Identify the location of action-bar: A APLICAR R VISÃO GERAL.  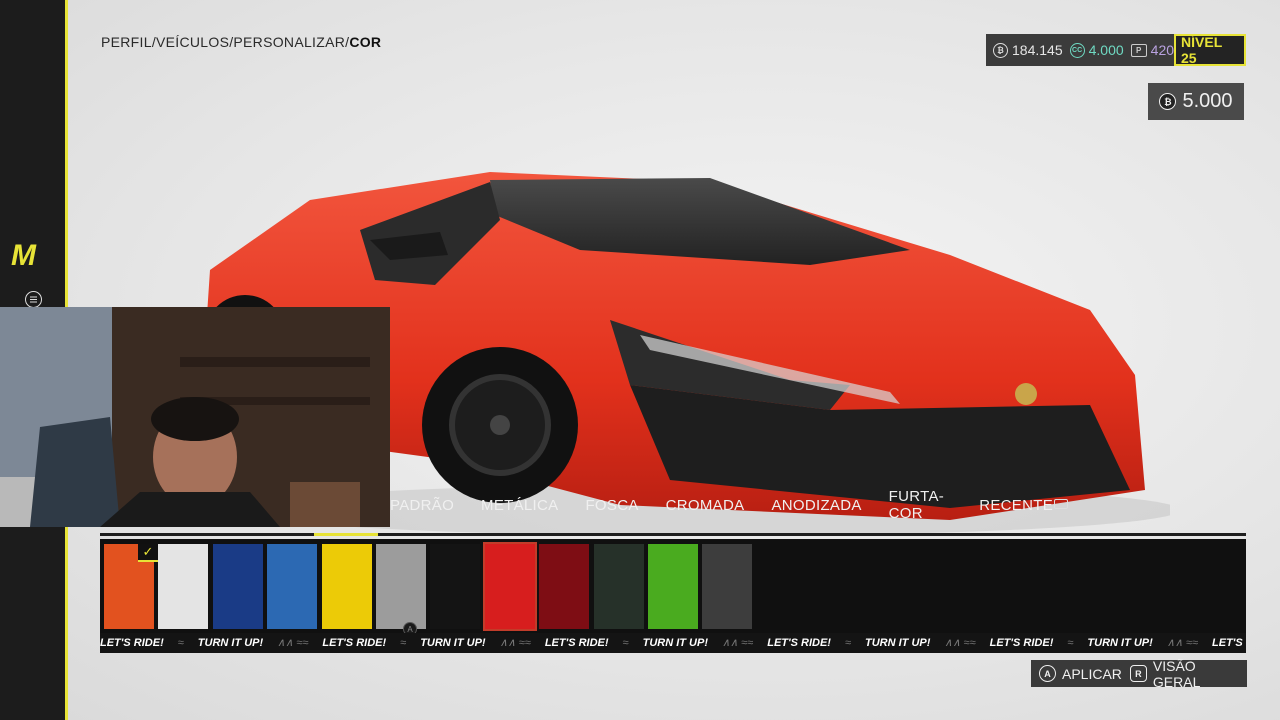
(1139, 674).